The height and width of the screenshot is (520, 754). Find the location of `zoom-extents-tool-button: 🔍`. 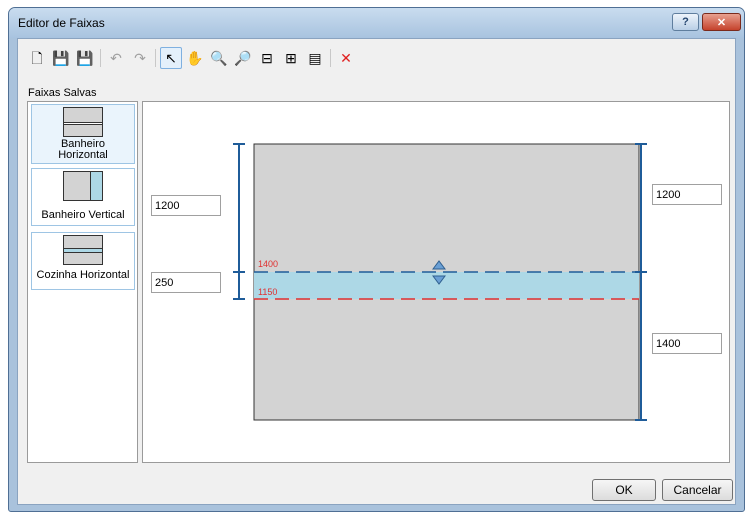

zoom-extents-tool-button: 🔍 is located at coordinates (219, 58).